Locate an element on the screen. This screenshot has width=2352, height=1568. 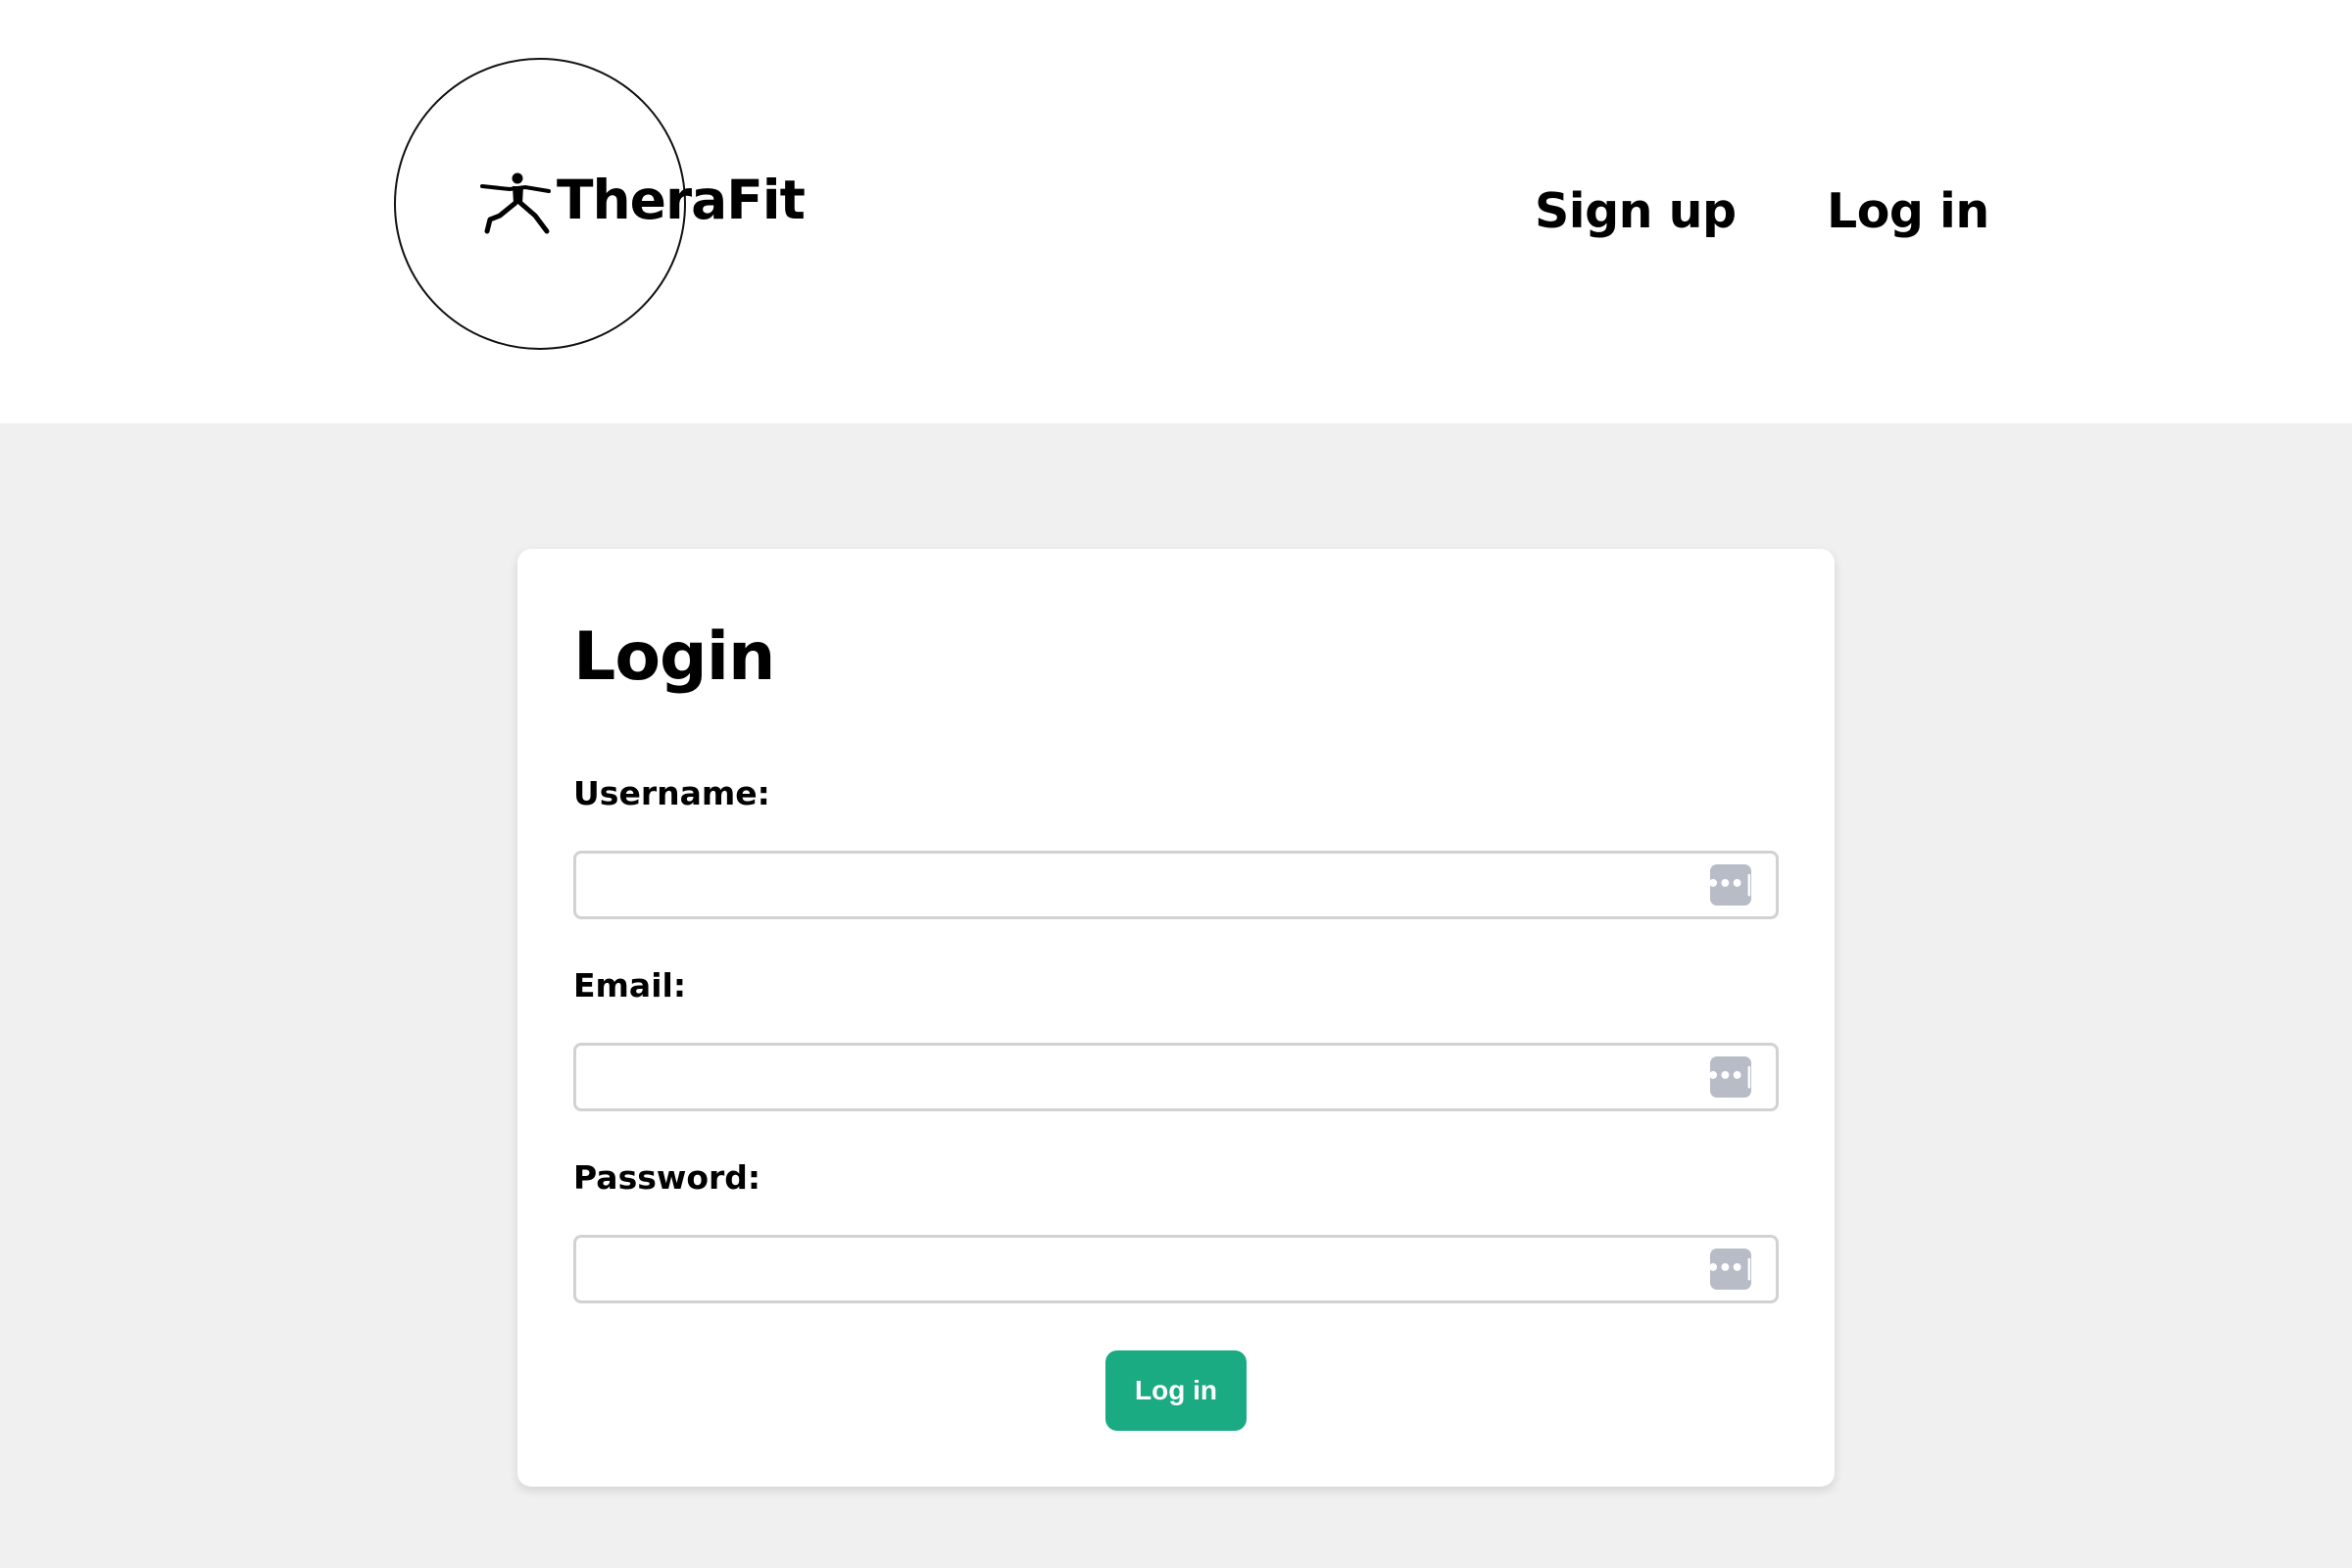
email-input is located at coordinates (1176, 1077).